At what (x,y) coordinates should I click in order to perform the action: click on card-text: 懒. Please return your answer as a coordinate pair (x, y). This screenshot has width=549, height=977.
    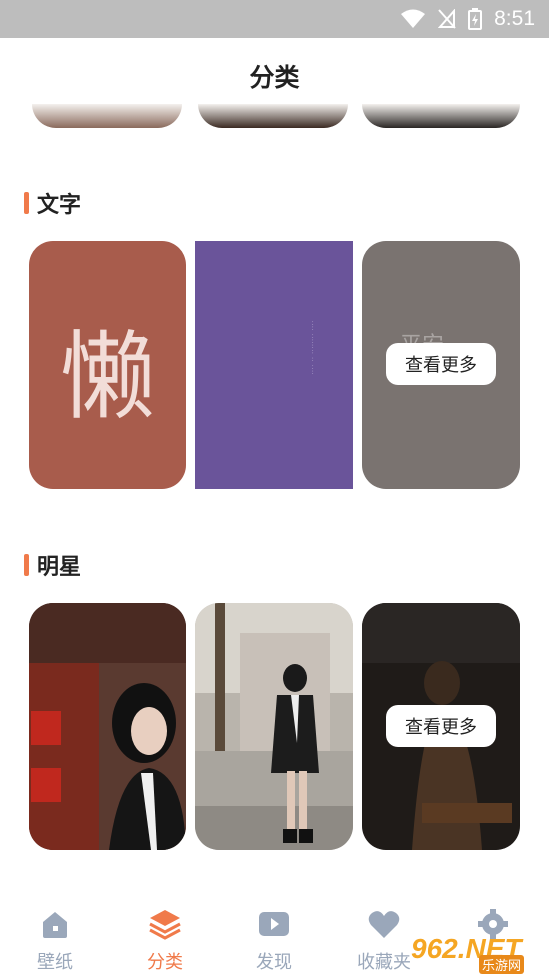
    Looking at the image, I should click on (107, 377).